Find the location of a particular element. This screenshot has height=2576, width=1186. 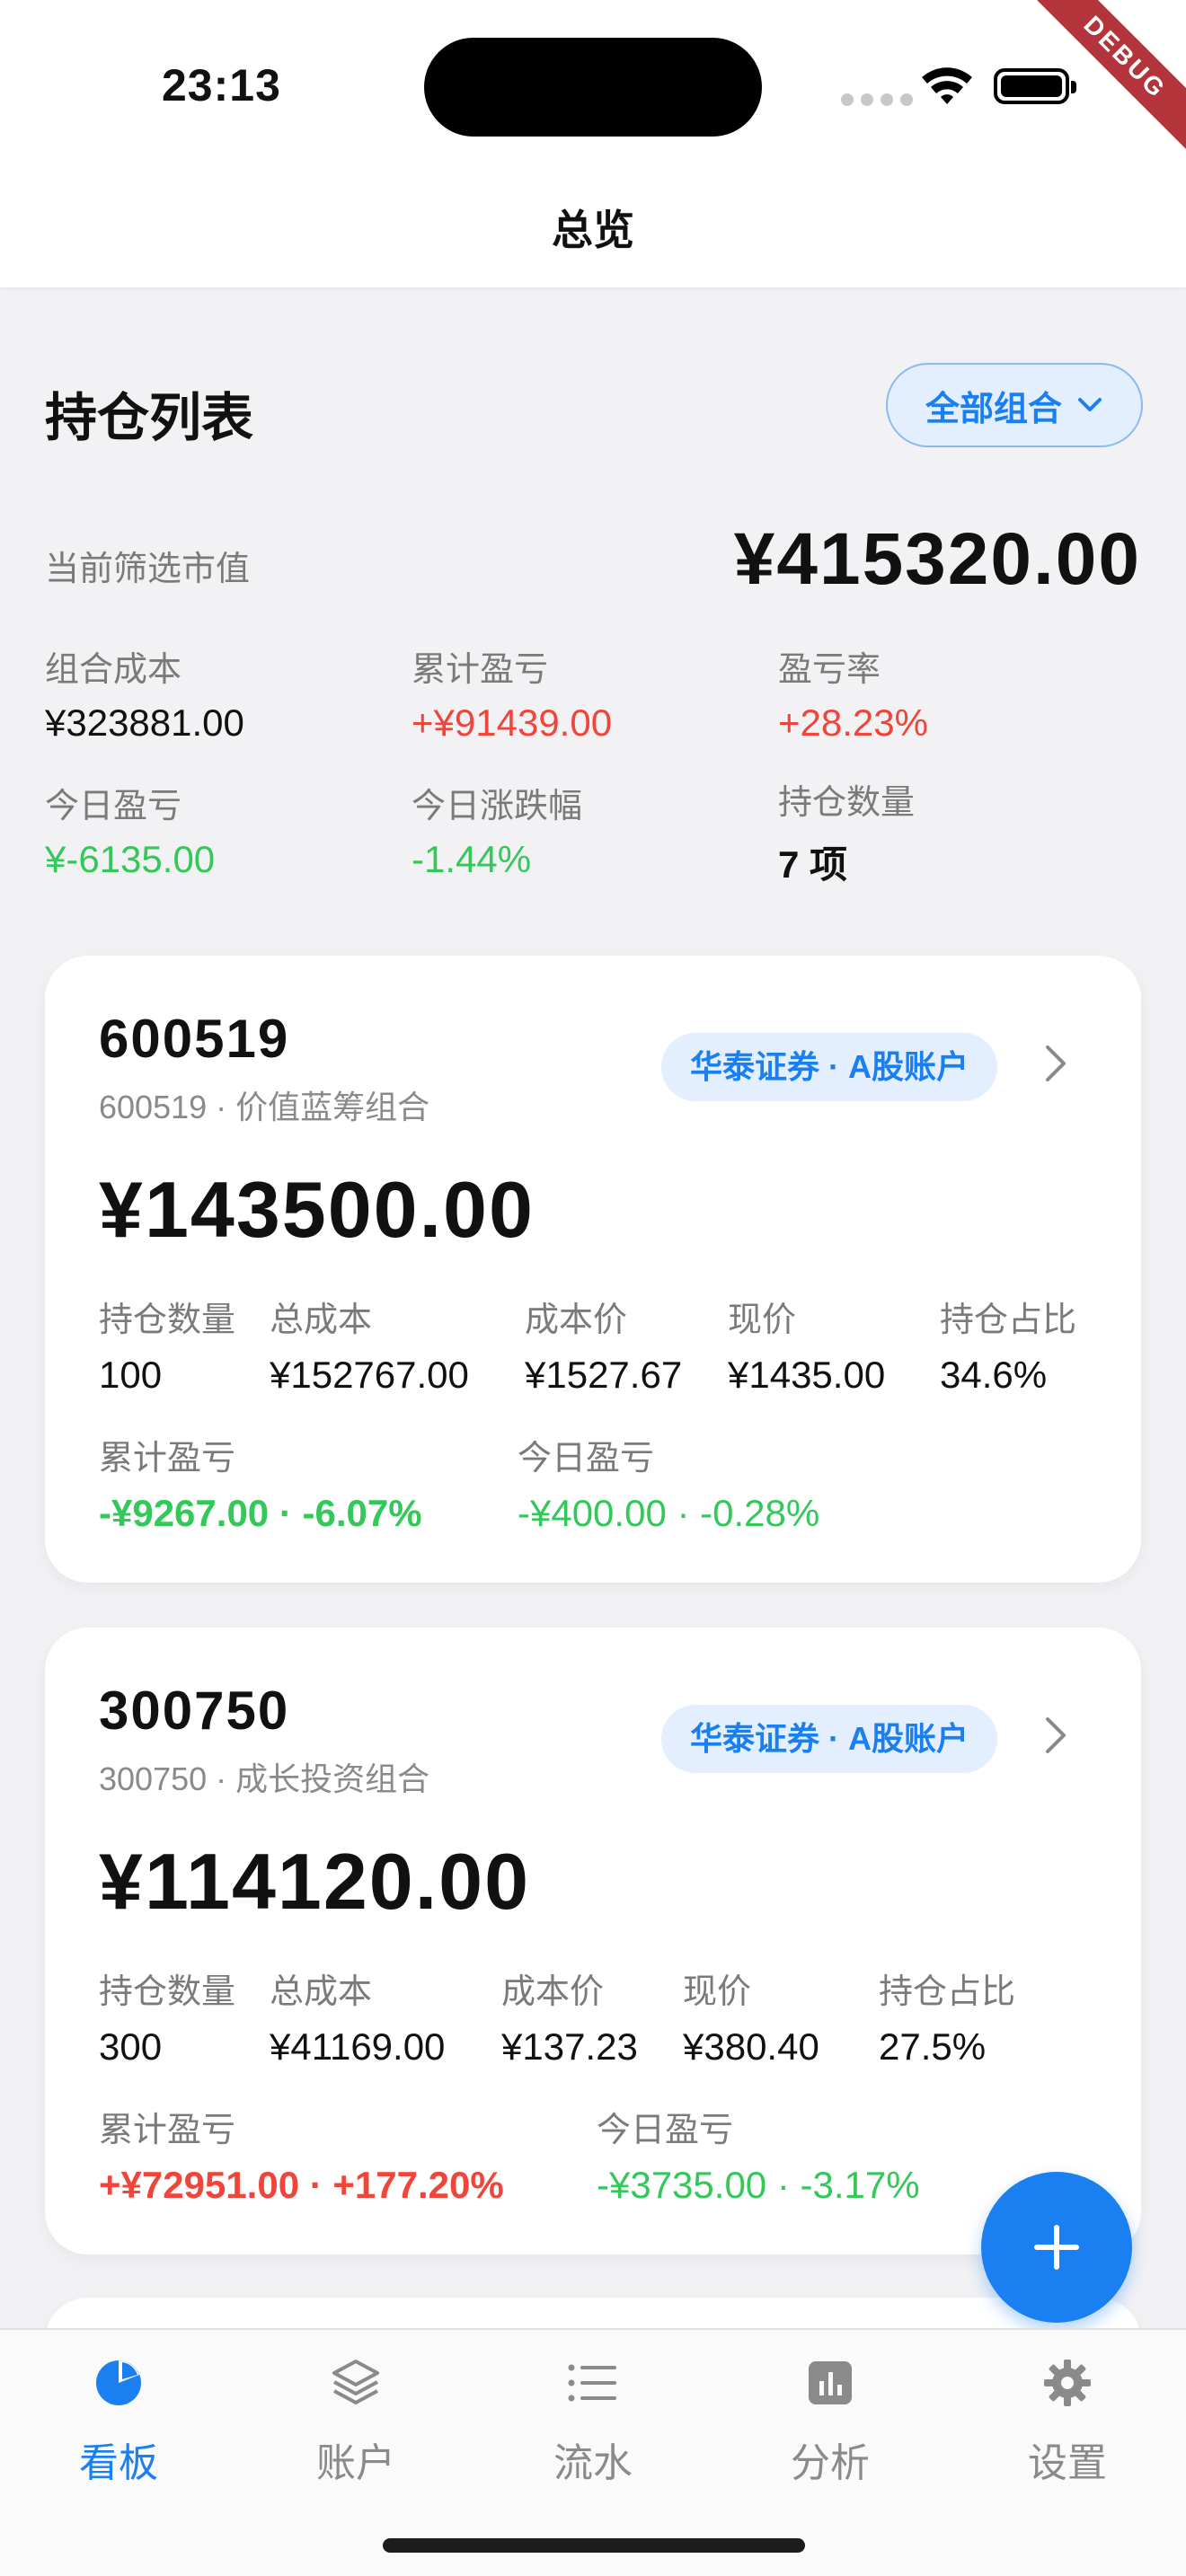

metric-cost: 组合成本 ¥323881.00 is located at coordinates (144, 697).